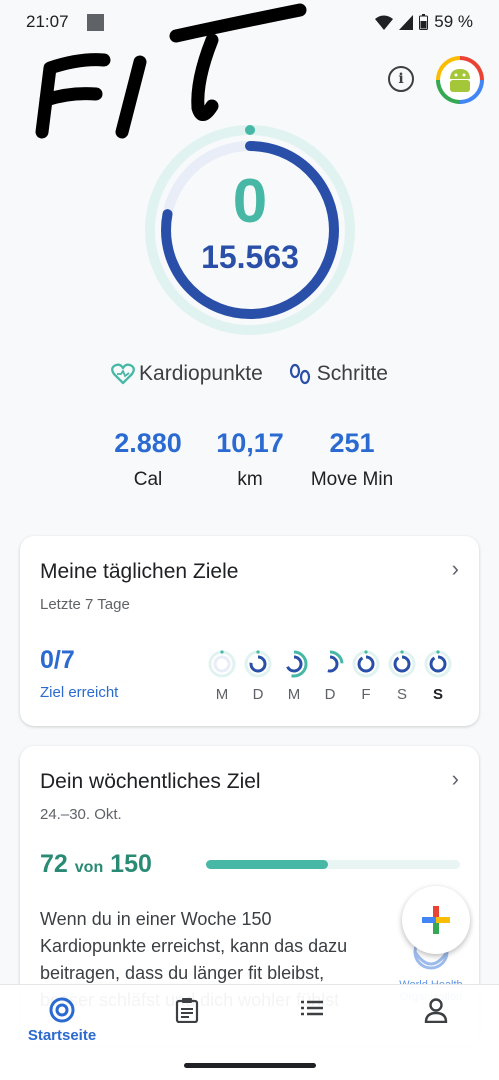 Image resolution: width=499 pixels, height=1080 pixels. What do you see at coordinates (250, 479) in the screenshot?
I see `stat-distance-label: km` at bounding box center [250, 479].